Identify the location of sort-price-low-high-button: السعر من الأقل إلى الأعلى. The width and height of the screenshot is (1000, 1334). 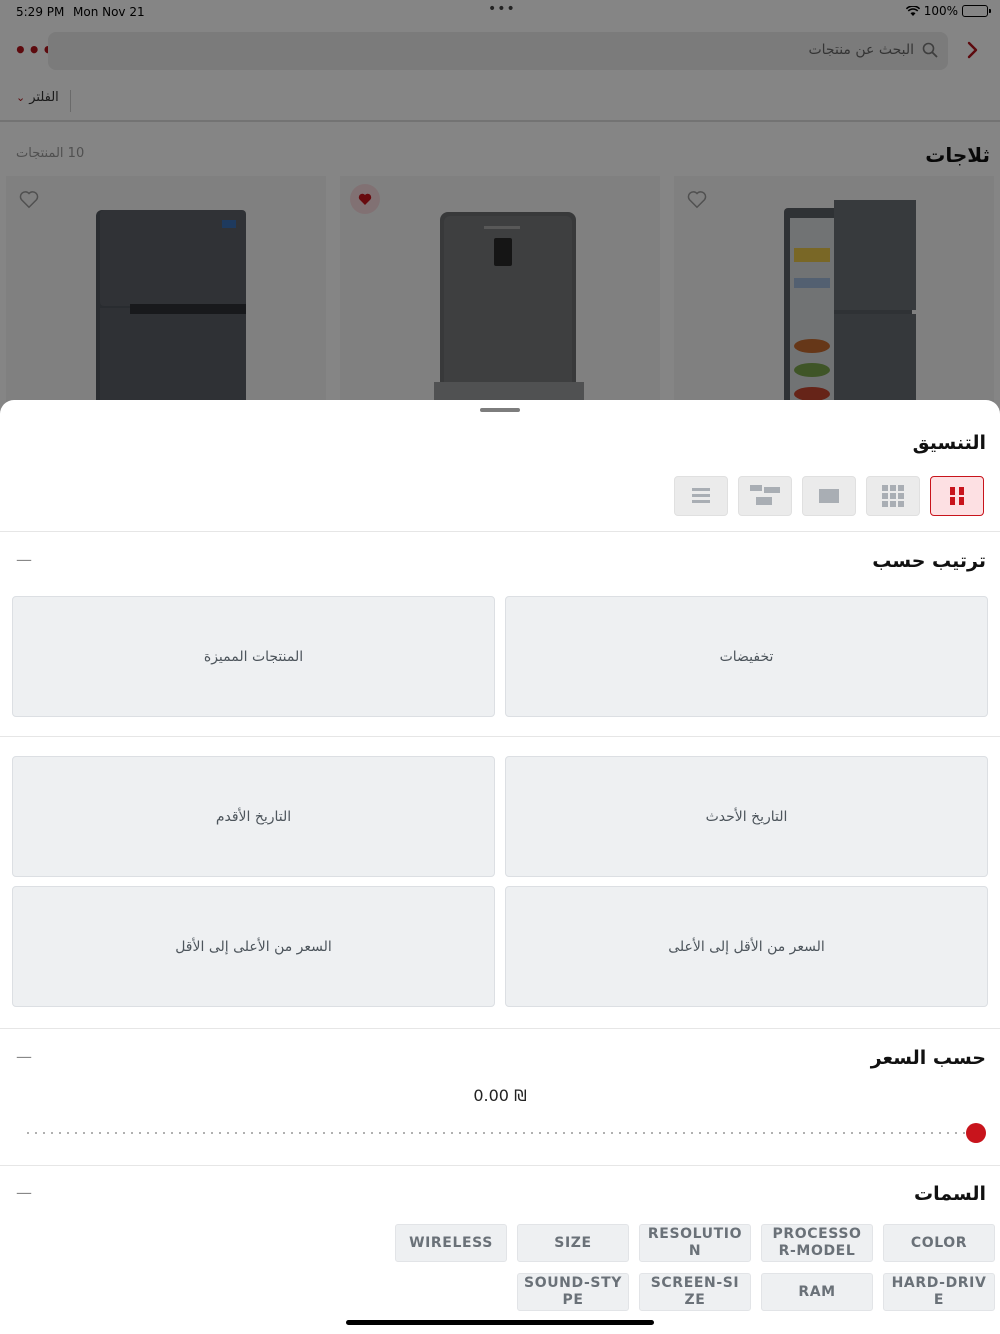
(746, 946).